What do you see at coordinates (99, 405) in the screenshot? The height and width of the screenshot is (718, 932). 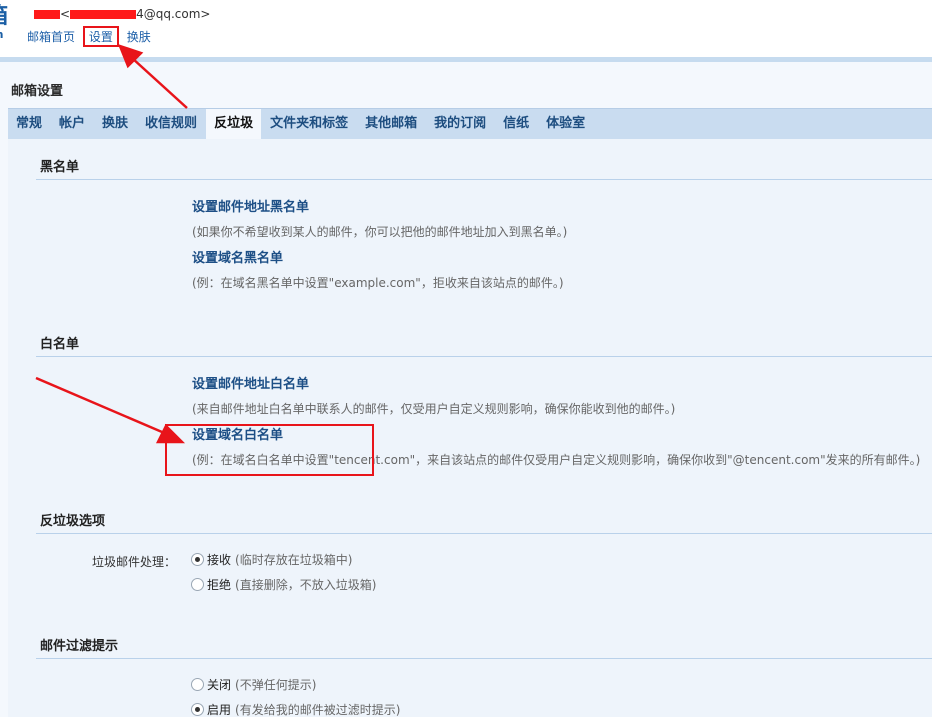 I see `arrow-to-domain-whitelist` at bounding box center [99, 405].